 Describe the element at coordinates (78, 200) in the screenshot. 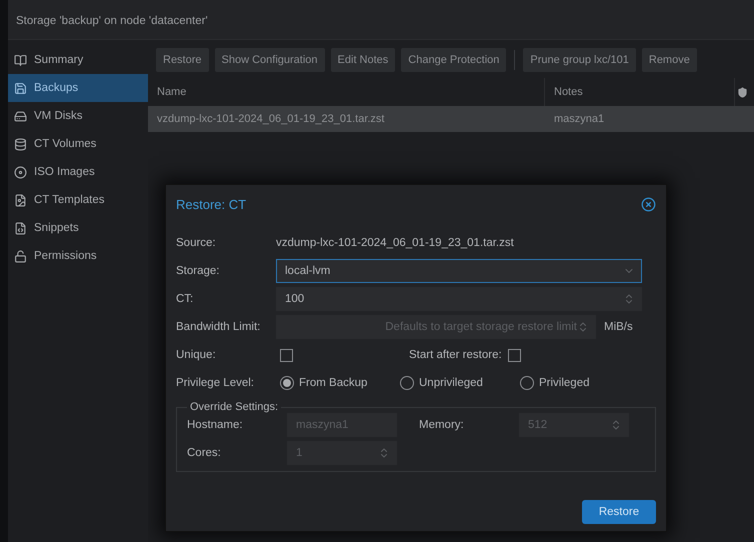

I see `sidebar-item: CT Templates` at that location.